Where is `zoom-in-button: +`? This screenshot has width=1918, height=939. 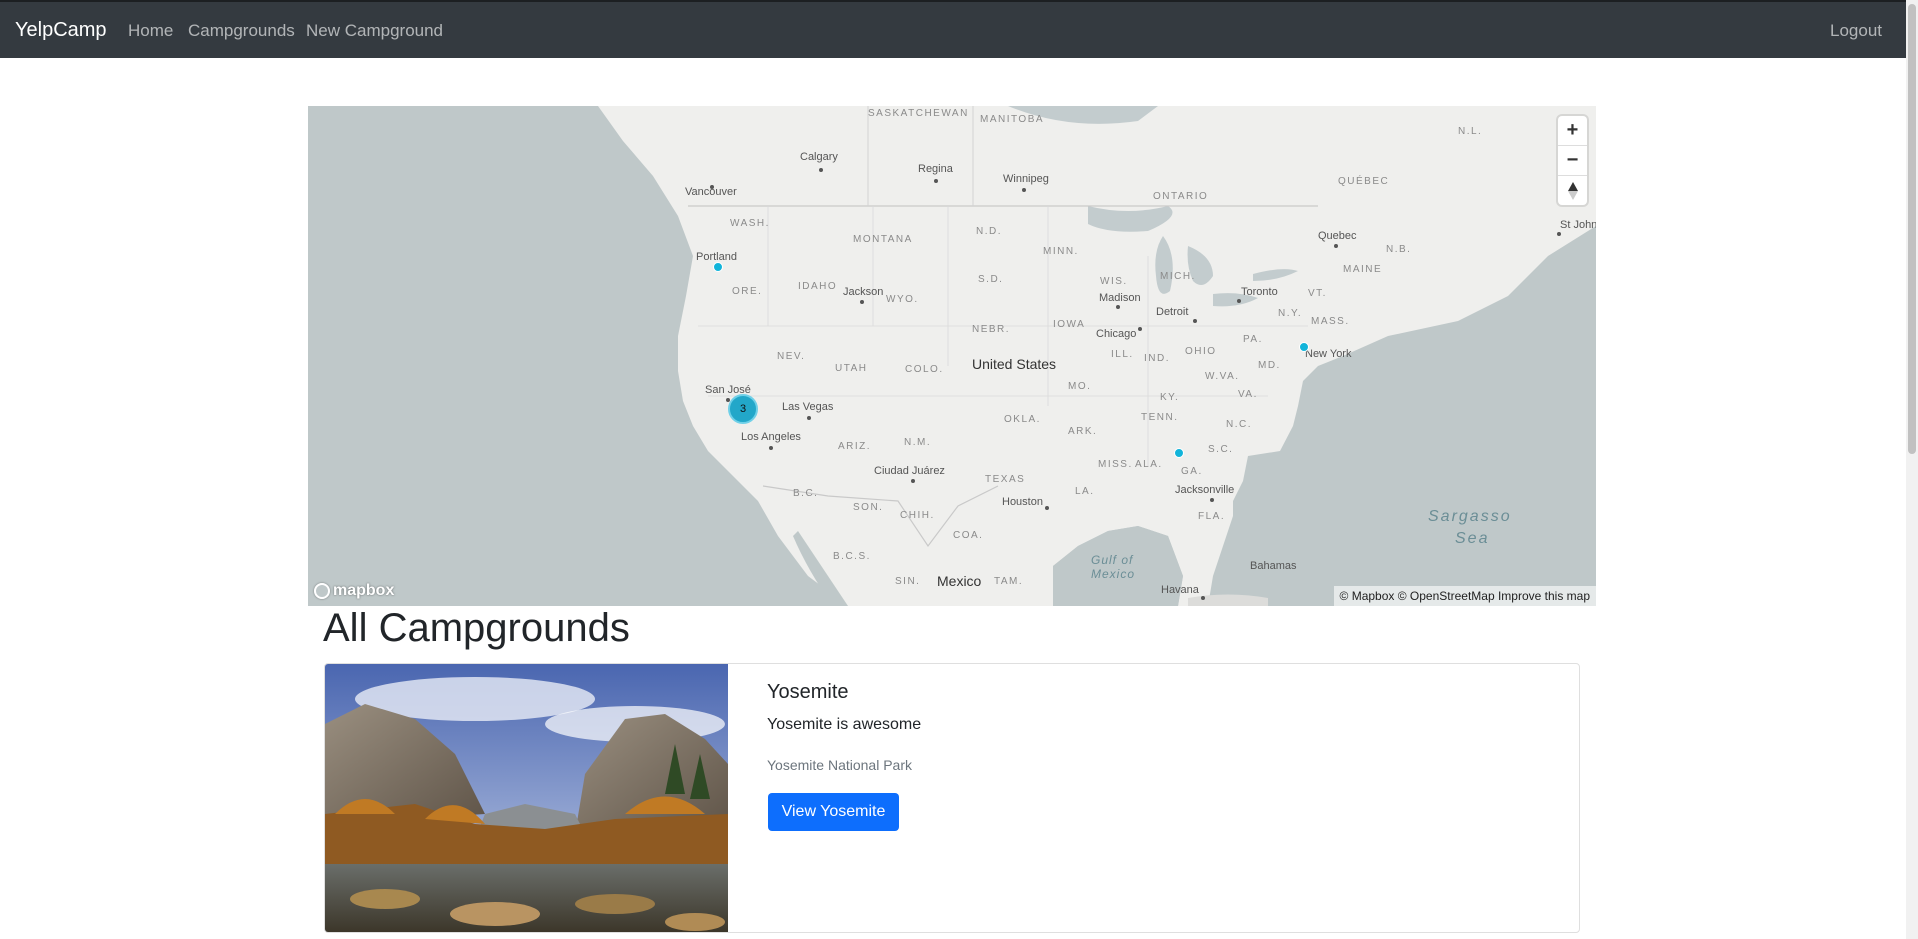 zoom-in-button: + is located at coordinates (1572, 131).